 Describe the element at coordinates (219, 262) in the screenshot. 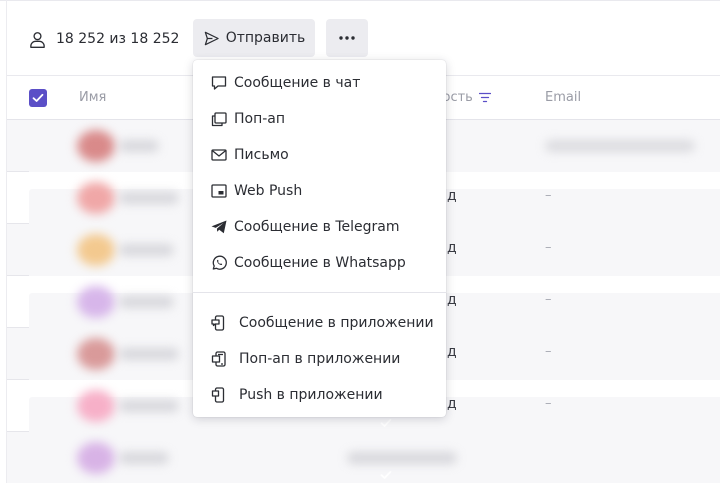

I see `whatsapp-icon` at that location.